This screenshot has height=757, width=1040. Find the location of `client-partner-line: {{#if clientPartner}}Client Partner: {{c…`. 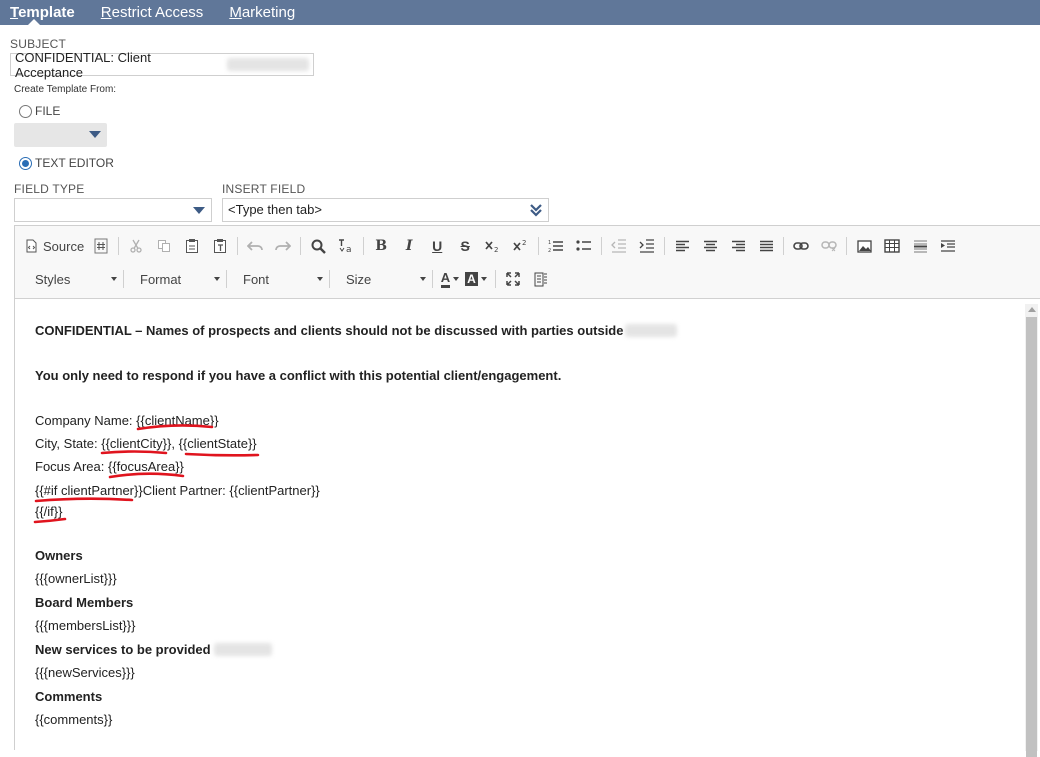

client-partner-line: {{#if clientPartner}}Client Partner: {{c… is located at coordinates (177, 490).